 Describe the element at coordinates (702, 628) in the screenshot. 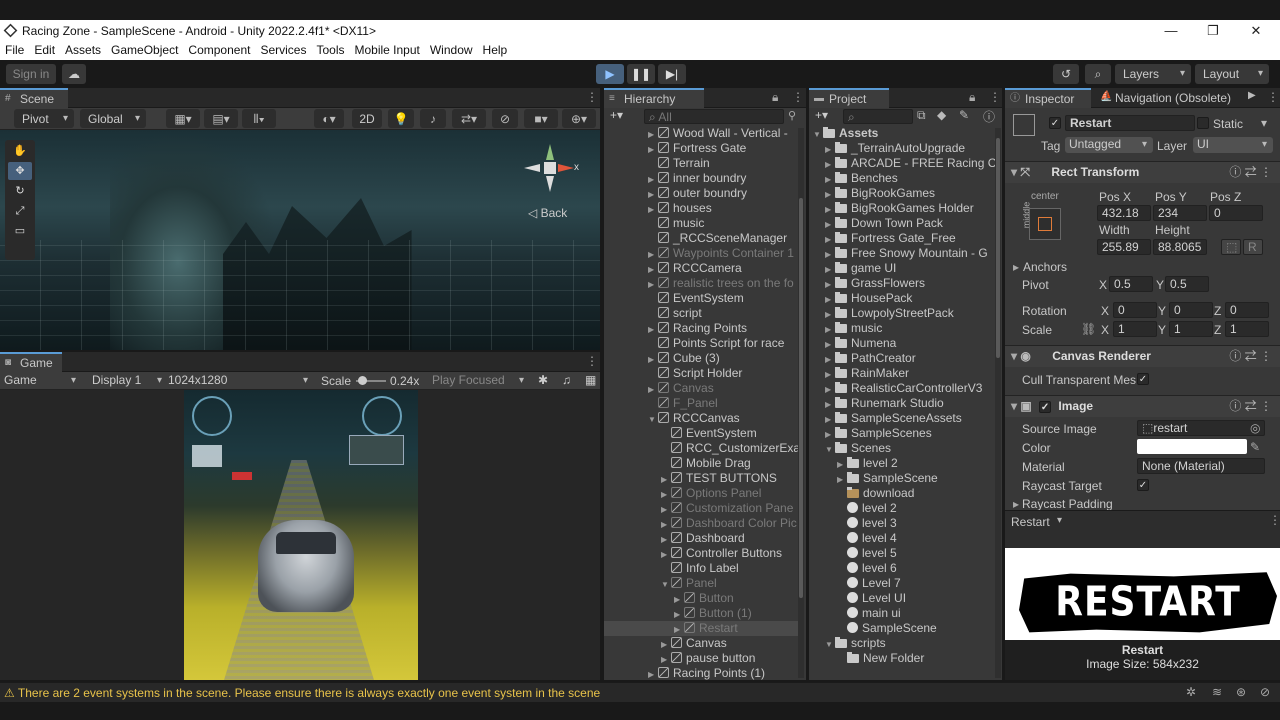

I see `hierarchy-item: ▶ Restart` at that location.